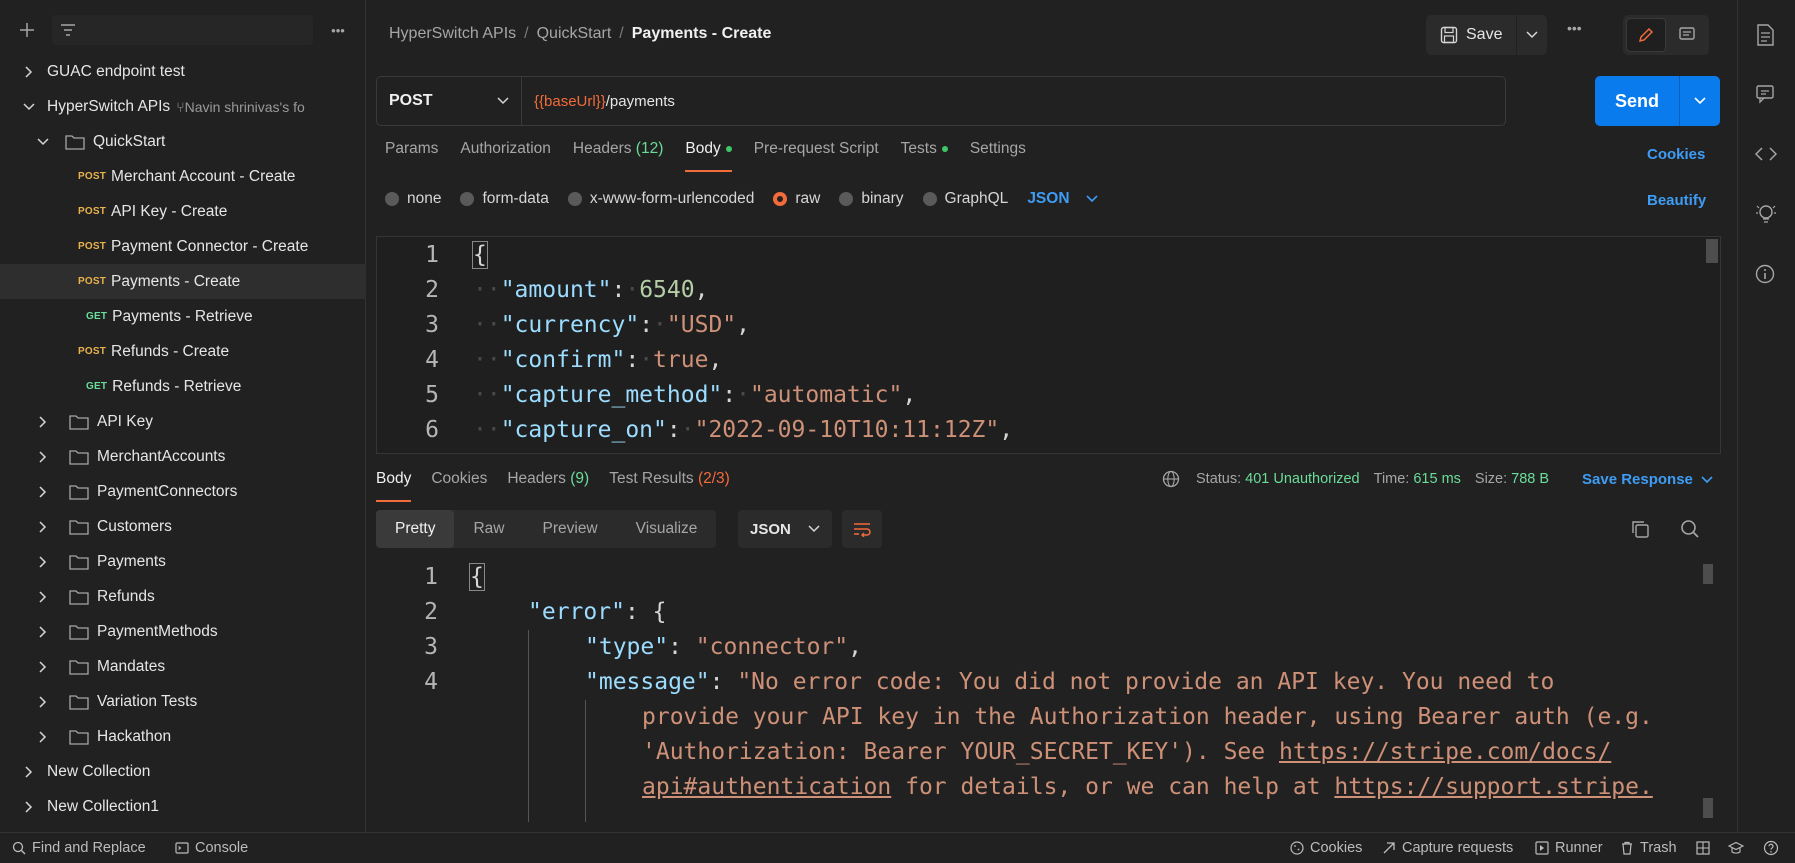 The image size is (1795, 863). What do you see at coordinates (1013, 101) in the screenshot?
I see `url-input: {{baseUrl}}/payments` at bounding box center [1013, 101].